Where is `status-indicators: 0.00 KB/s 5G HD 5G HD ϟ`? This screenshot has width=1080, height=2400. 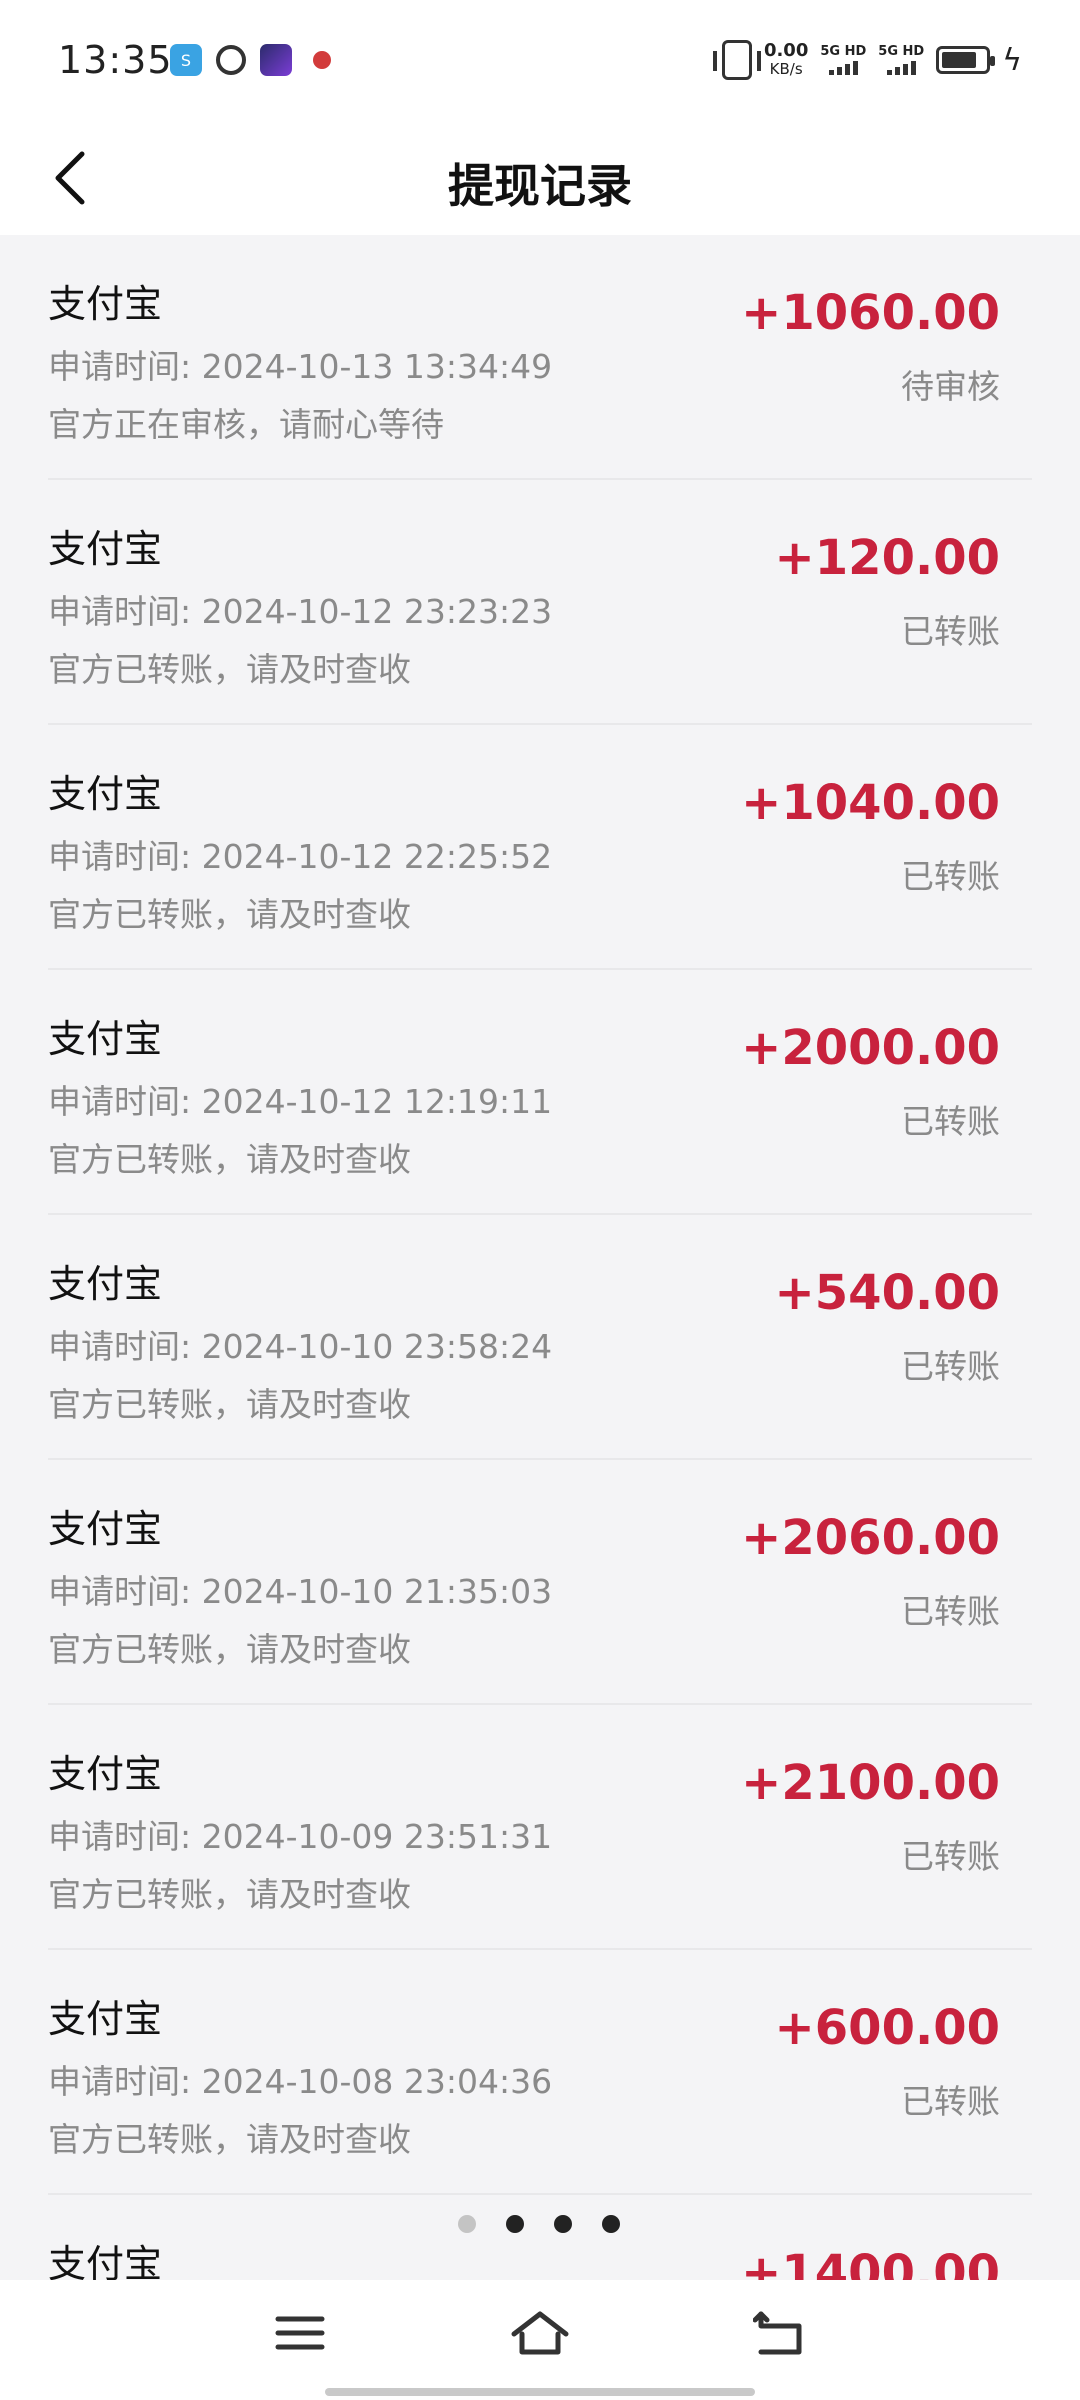
status-indicators: 0.00 KB/s 5G HD 5G HD ϟ is located at coordinates (867, 60).